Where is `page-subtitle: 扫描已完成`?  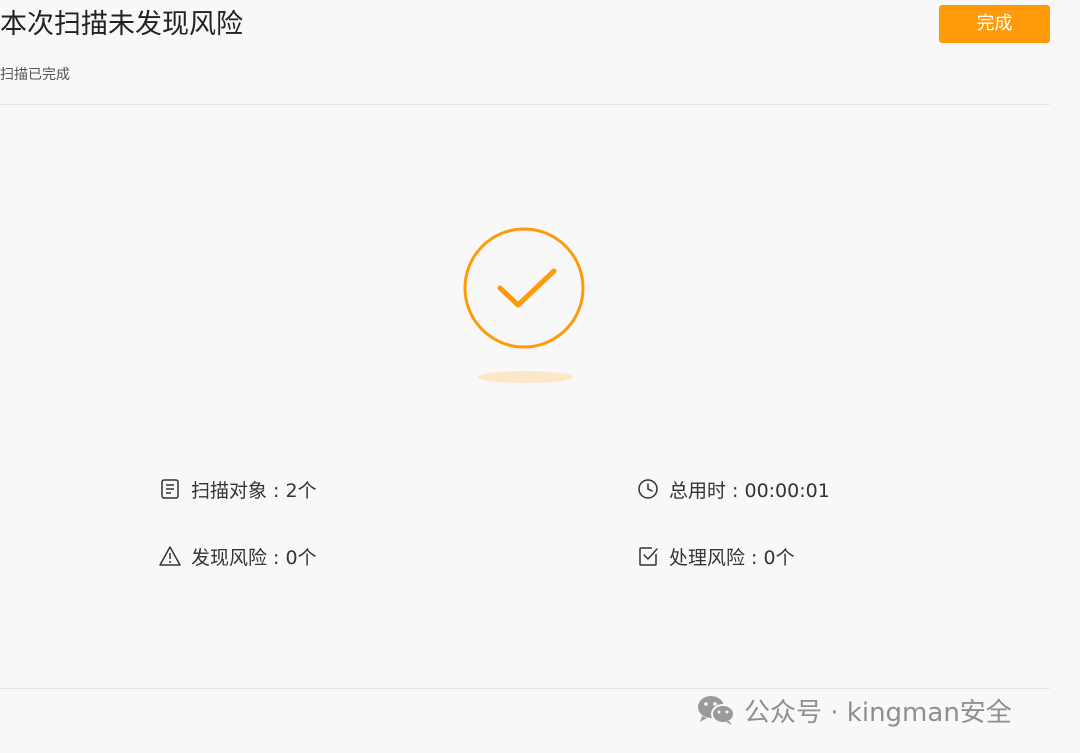
page-subtitle: 扫描已完成 is located at coordinates (35, 75).